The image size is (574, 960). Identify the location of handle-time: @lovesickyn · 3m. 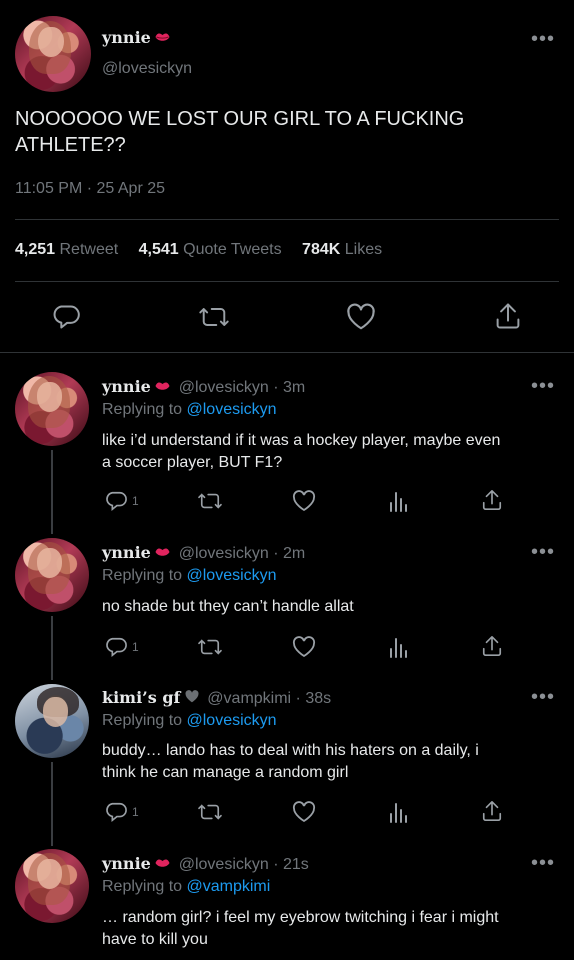
(242, 387).